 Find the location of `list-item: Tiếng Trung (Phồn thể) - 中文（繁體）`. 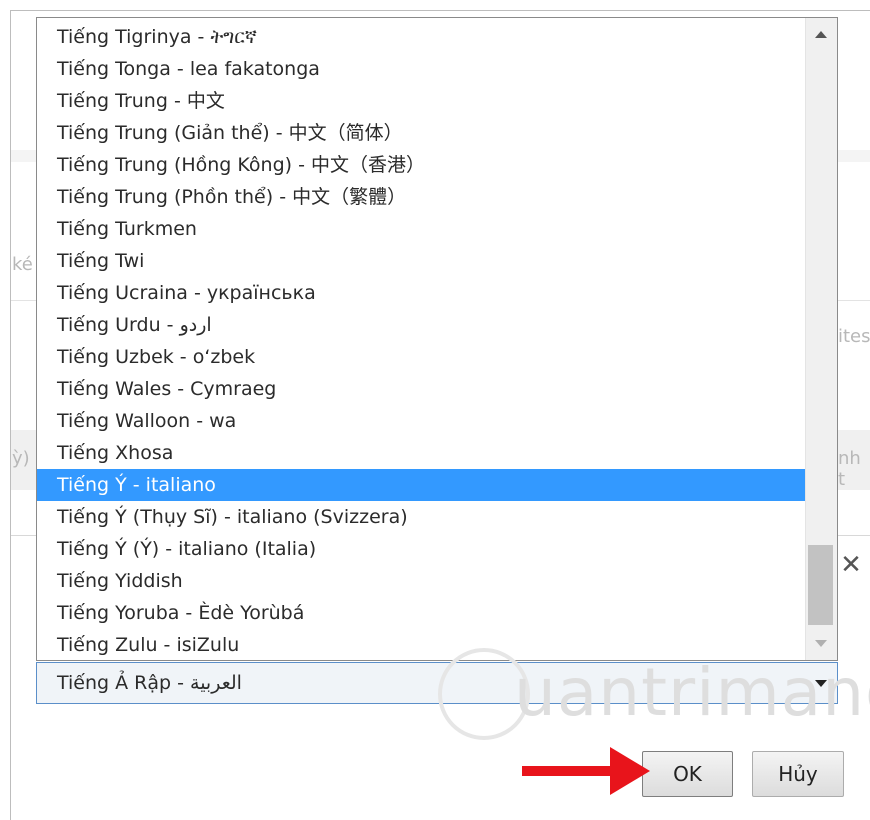

list-item: Tiếng Trung (Phồn thể) - 中文（繁體） is located at coordinates (421, 197).